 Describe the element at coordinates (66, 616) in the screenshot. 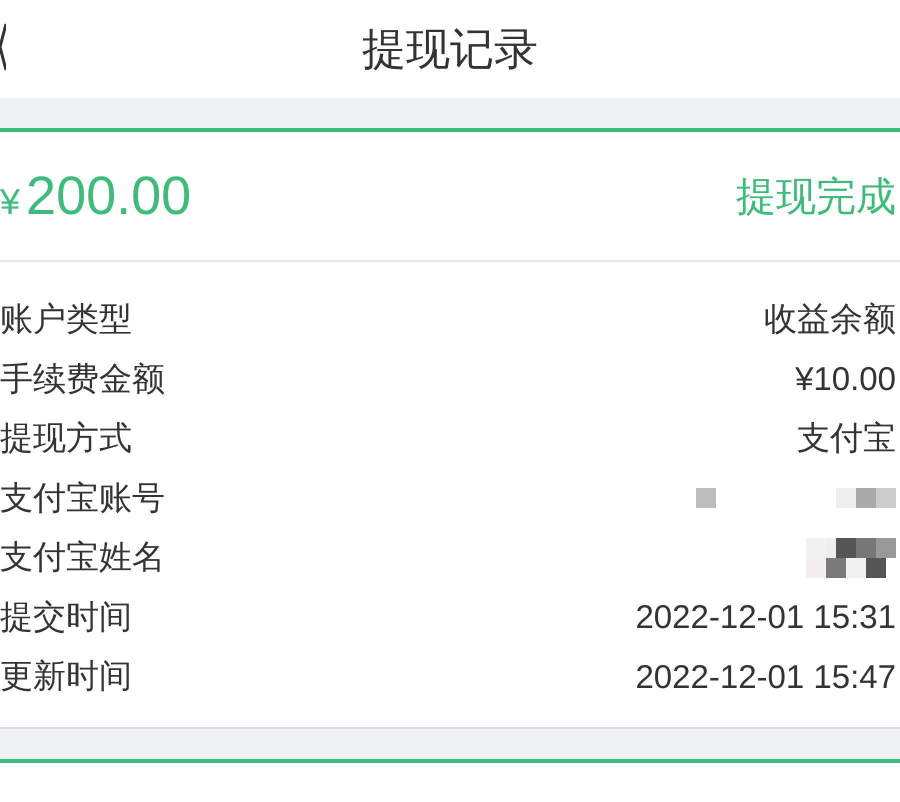

I see `row-label: 提交时间` at that location.